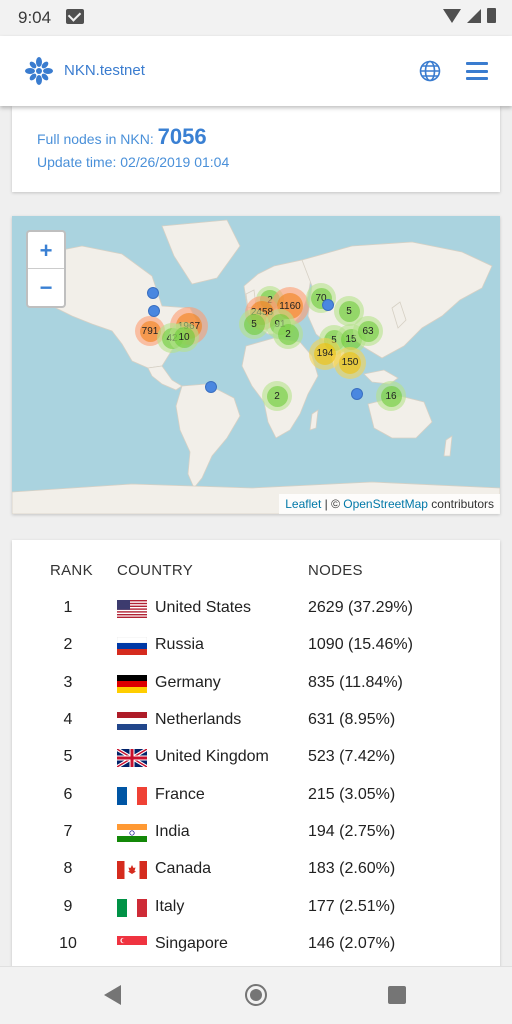 The image size is (512, 1024). Describe the element at coordinates (188, 682) in the screenshot. I see `country-cell: Germany` at that location.